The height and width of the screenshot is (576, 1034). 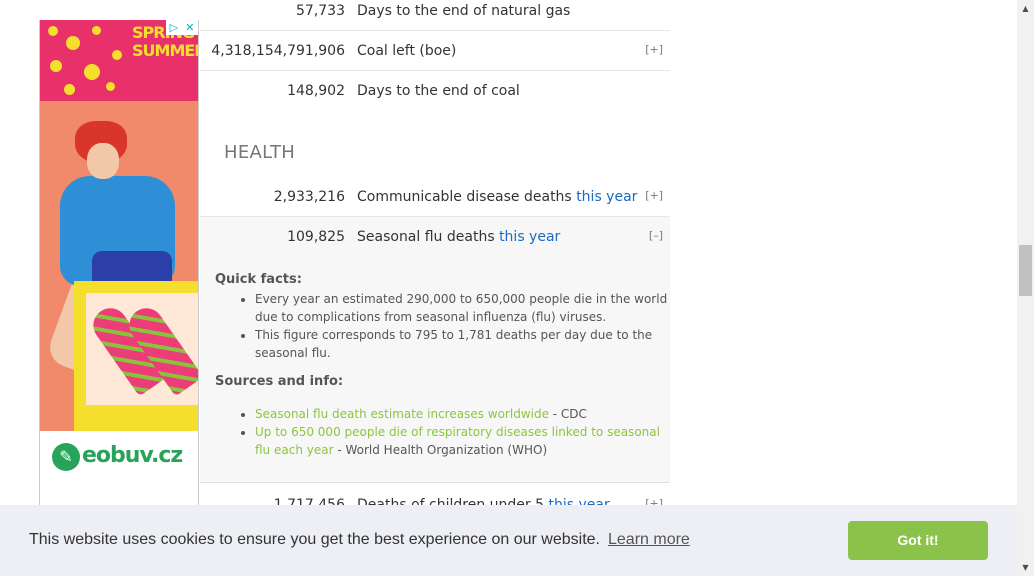 I want to click on vertical-scrollbar: ▲ ▼, so click(x=1025, y=288).